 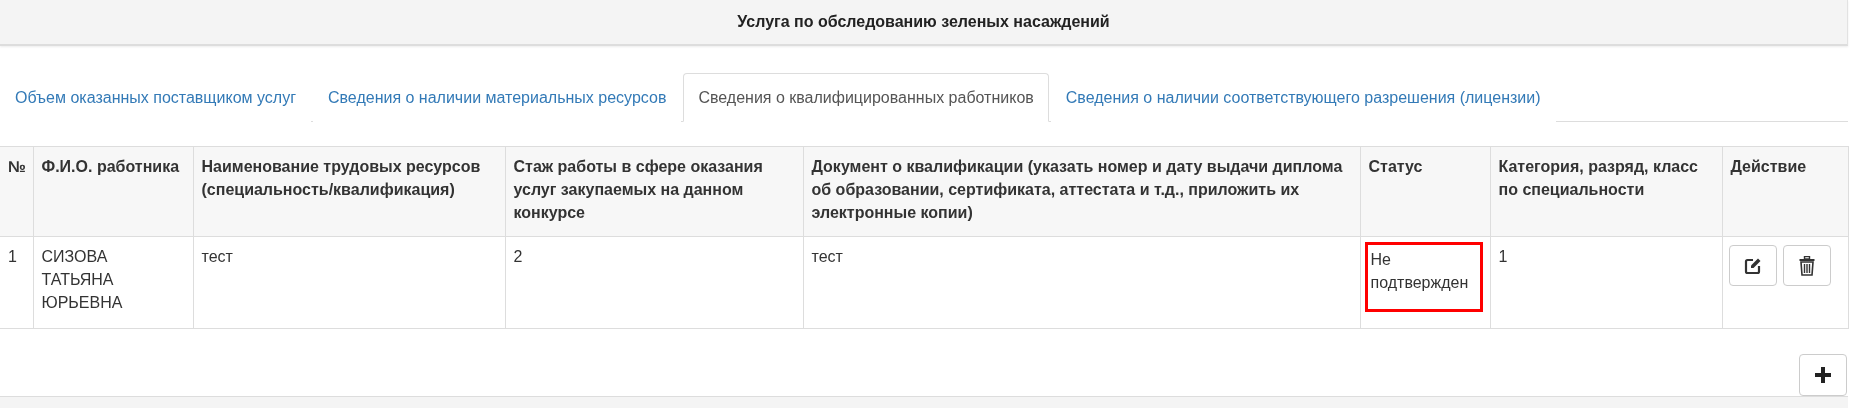 I want to click on trash-icon, so click(x=1806, y=265).